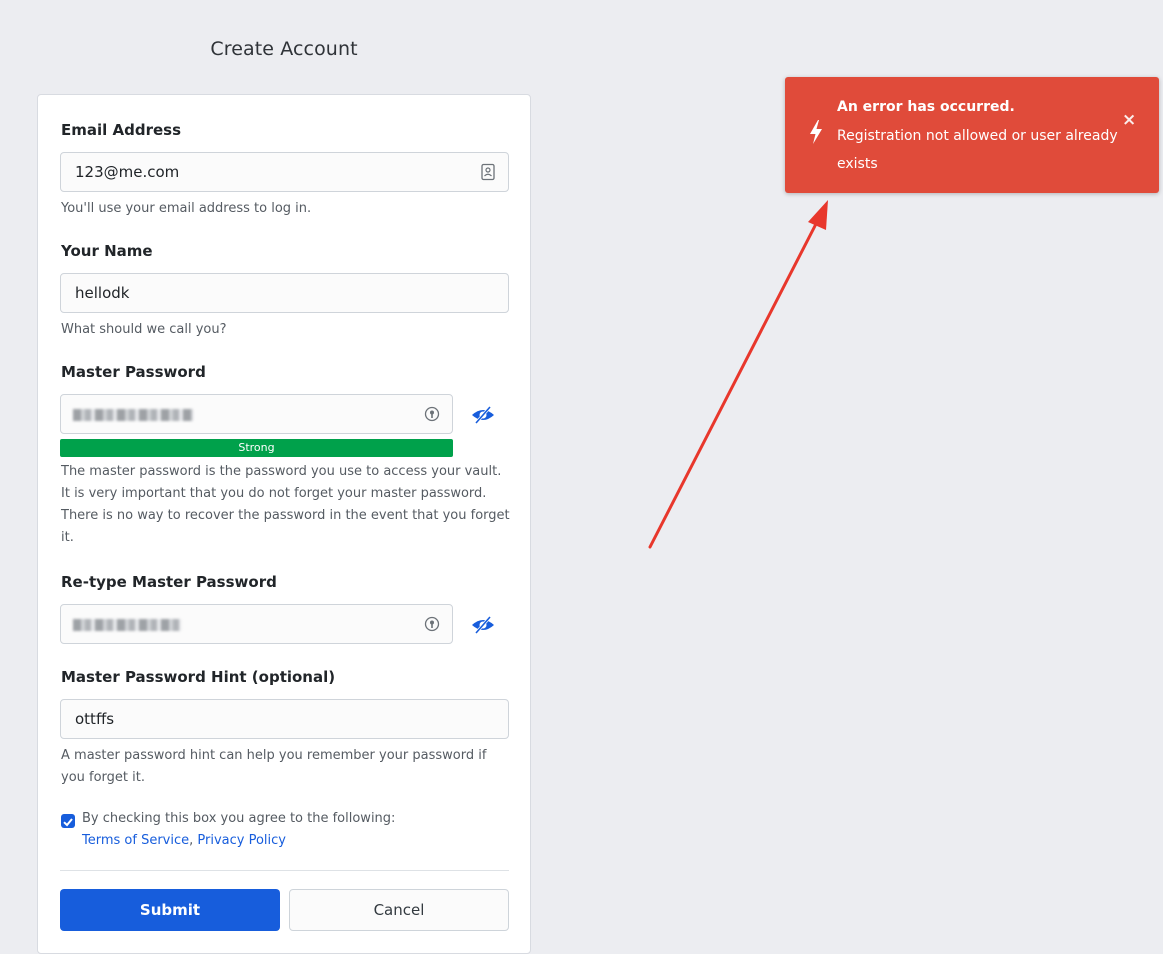  Describe the element at coordinates (284, 49) in the screenshot. I see `page-title: Create Account` at that location.